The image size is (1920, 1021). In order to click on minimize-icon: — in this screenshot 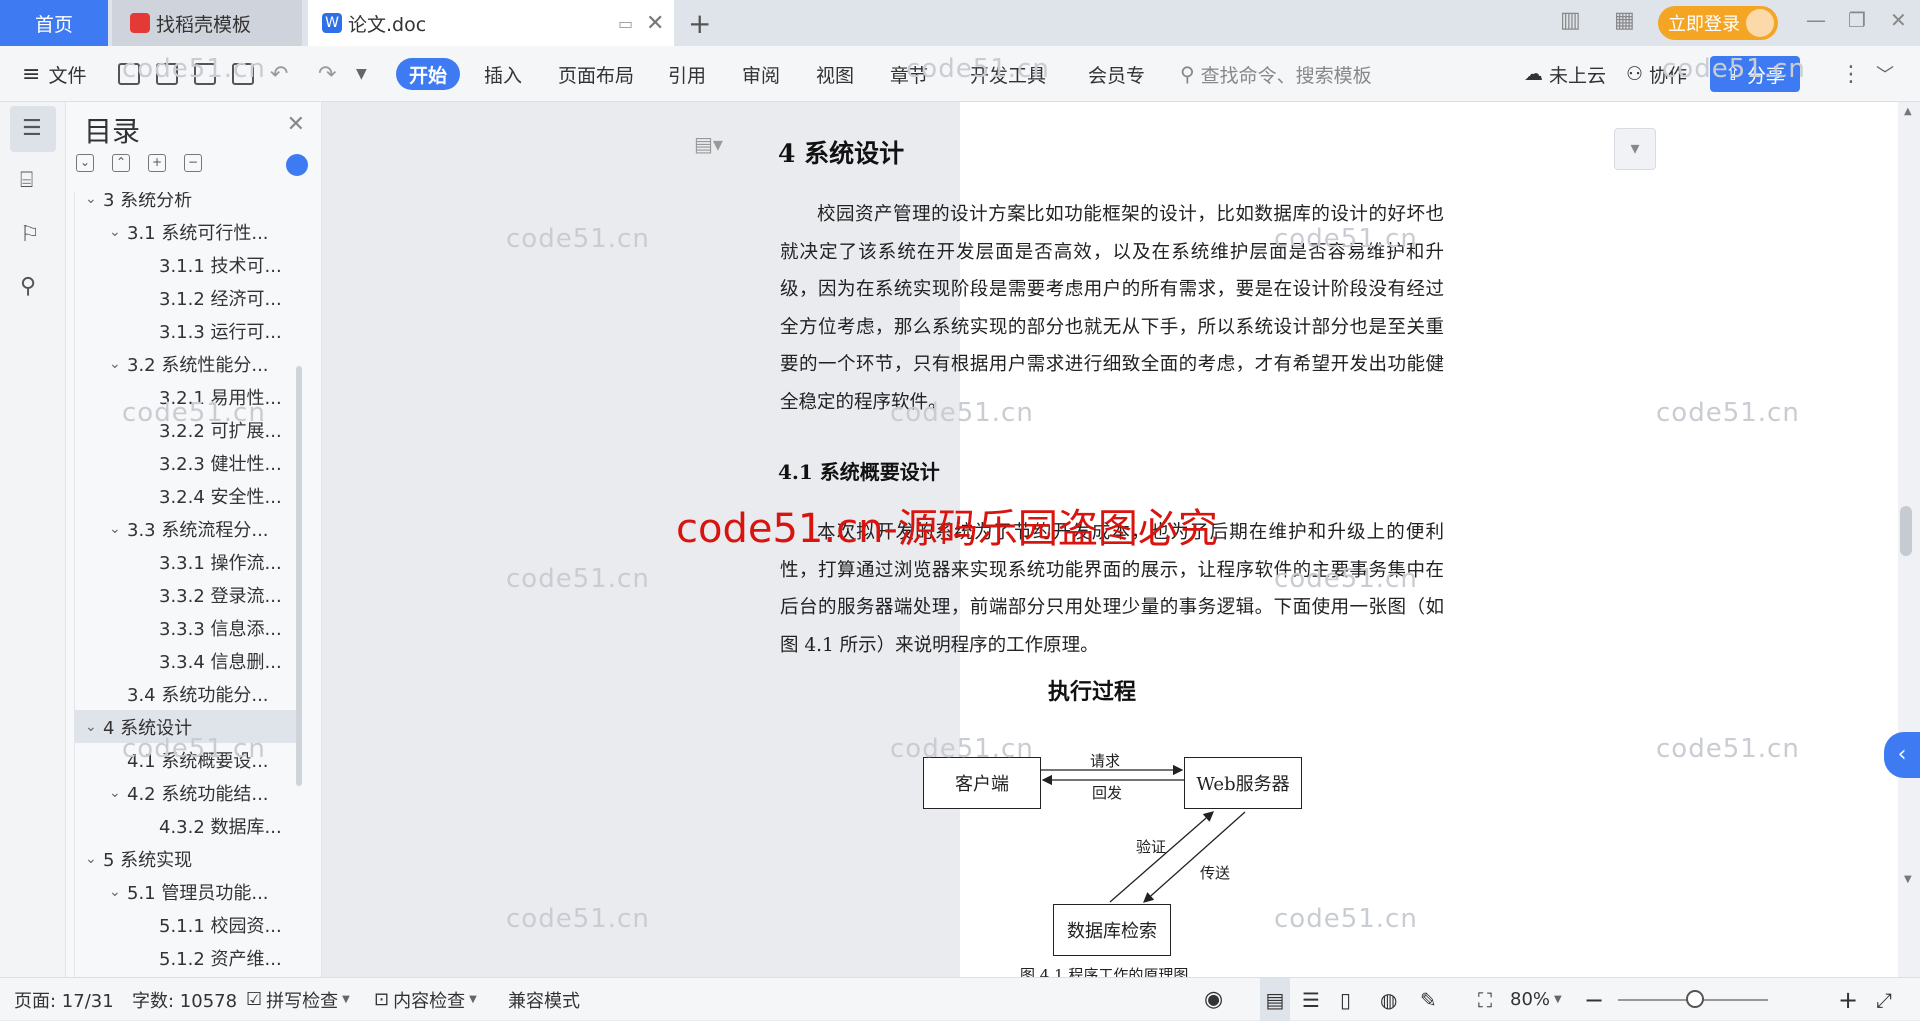, I will do `click(1816, 20)`.